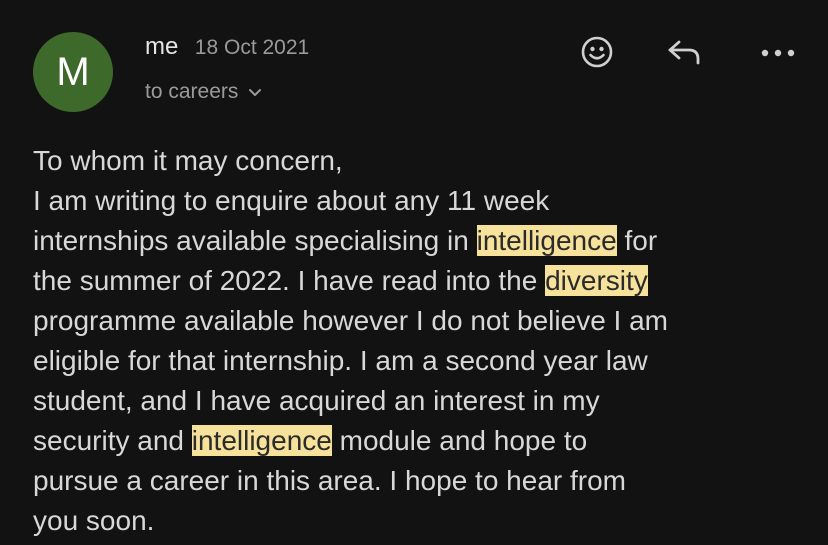  What do you see at coordinates (459, 440) in the screenshot?
I see `body-text-segment: module and hope to` at bounding box center [459, 440].